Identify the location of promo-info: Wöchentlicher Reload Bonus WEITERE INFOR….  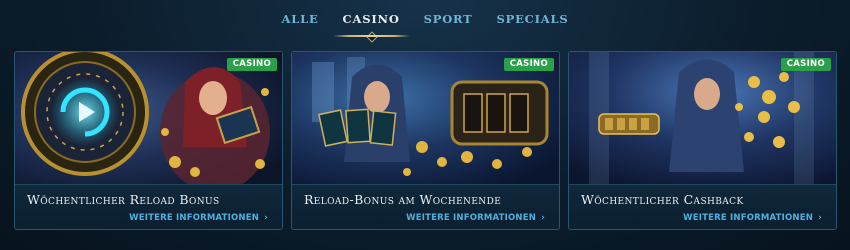
(148, 206).